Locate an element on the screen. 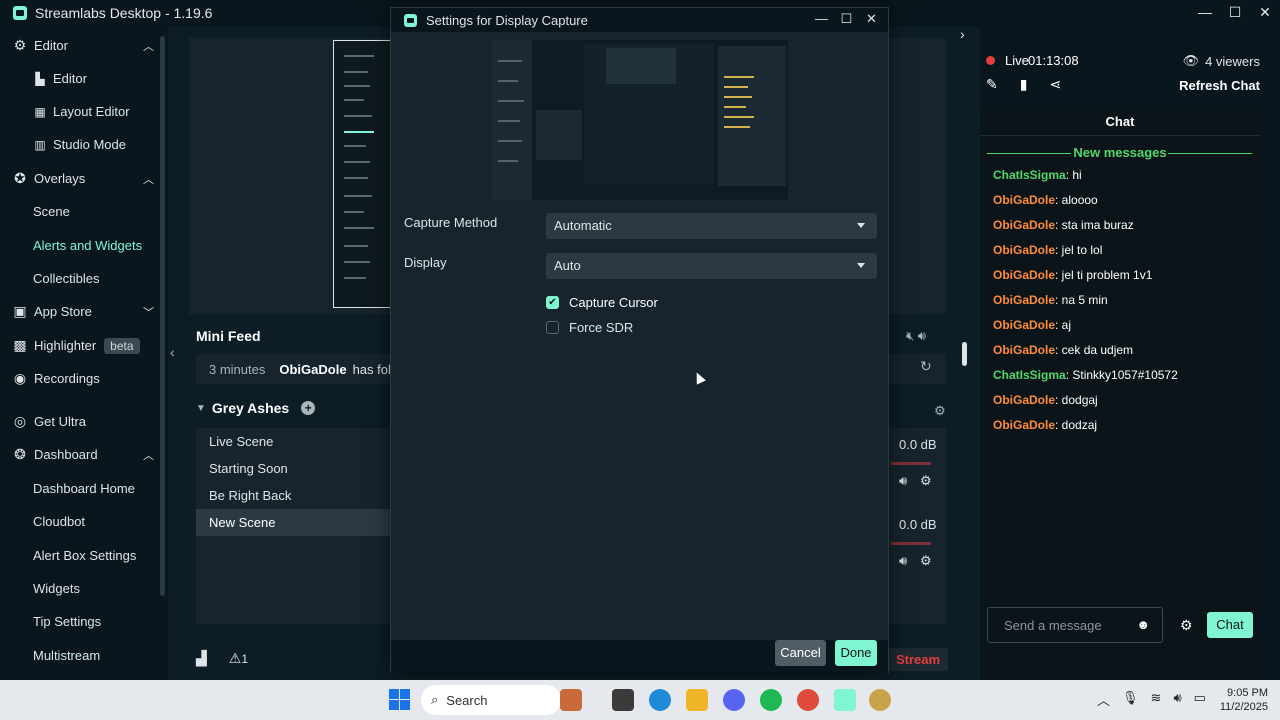  sidebar-item-studio-mode: ▥ Studio Mode is located at coordinates (84, 144).